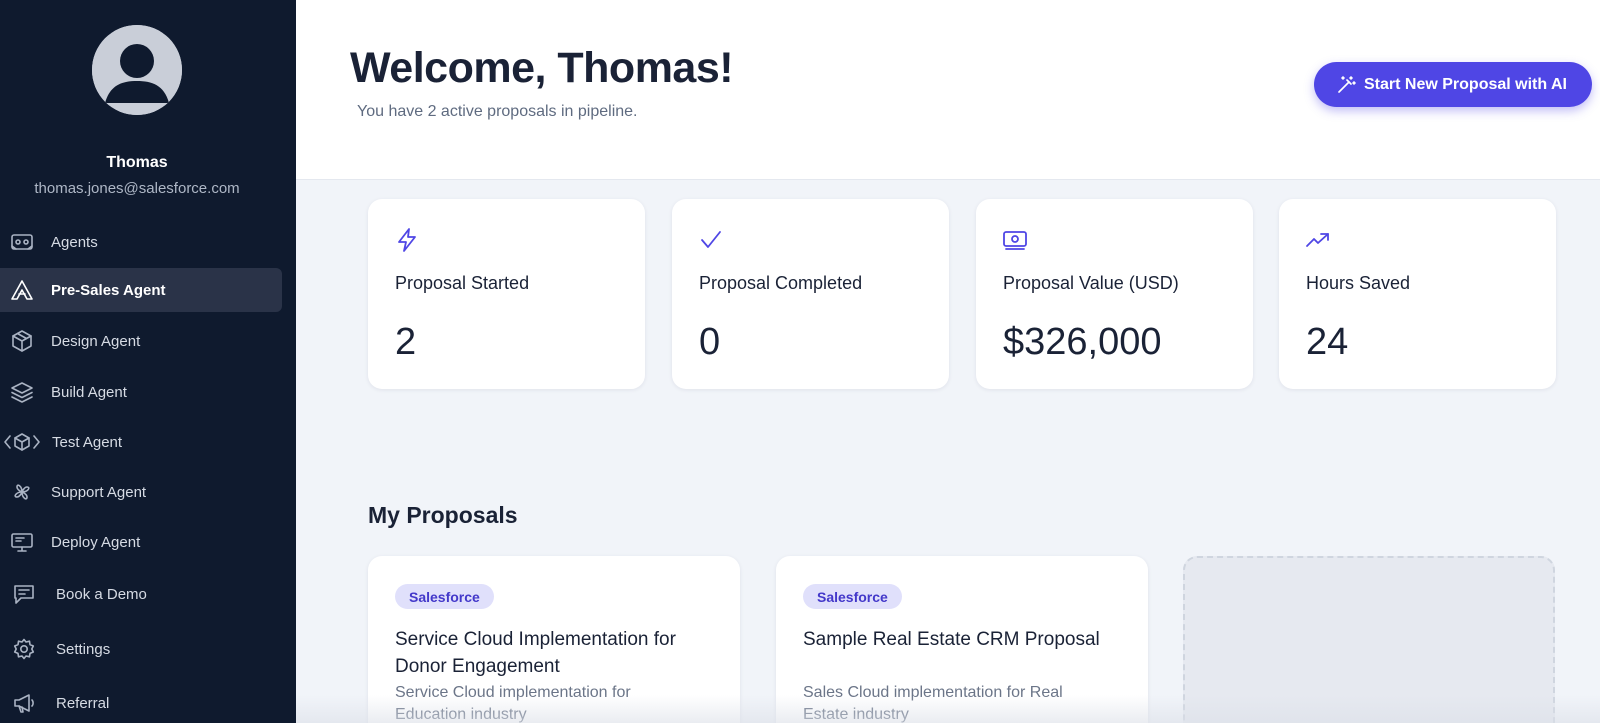 The image size is (1600, 723). Describe the element at coordinates (87, 442) in the screenshot. I see `sidebar-item-label: Test Agent` at that location.